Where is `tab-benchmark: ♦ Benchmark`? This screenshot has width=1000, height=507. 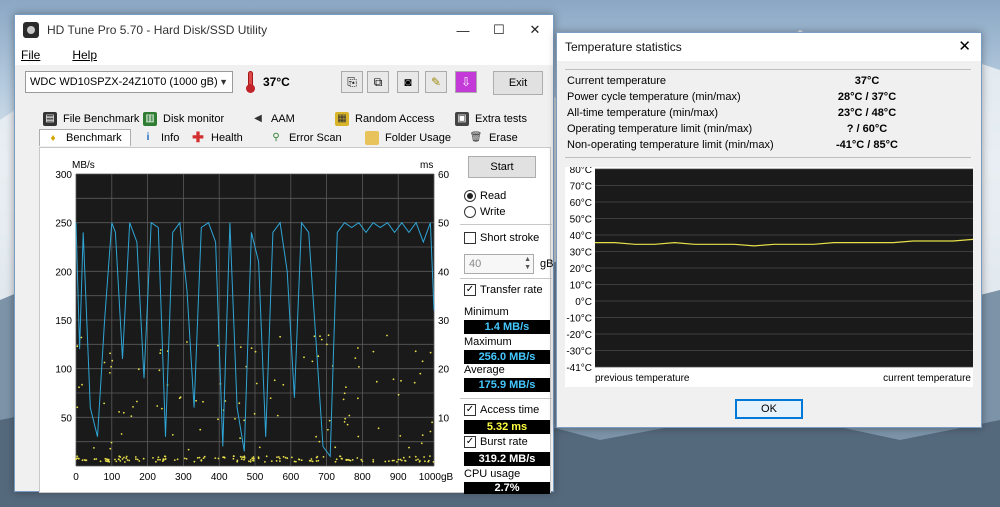
tab-benchmark: ♦ Benchmark is located at coordinates (85, 137).